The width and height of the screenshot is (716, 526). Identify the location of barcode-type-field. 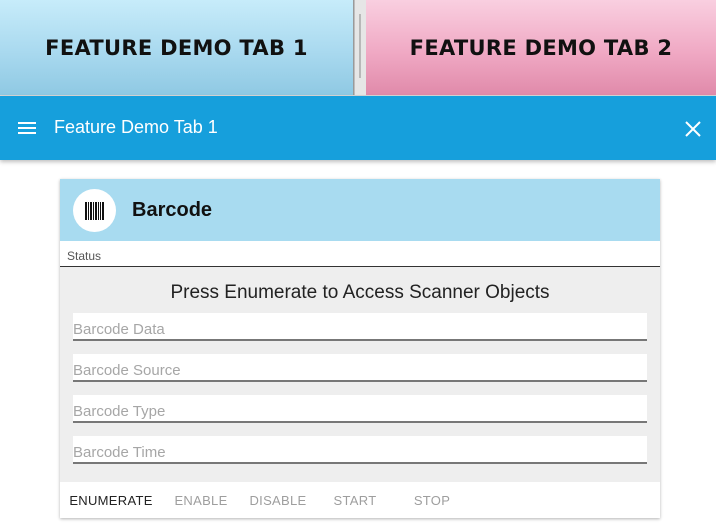
(360, 409).